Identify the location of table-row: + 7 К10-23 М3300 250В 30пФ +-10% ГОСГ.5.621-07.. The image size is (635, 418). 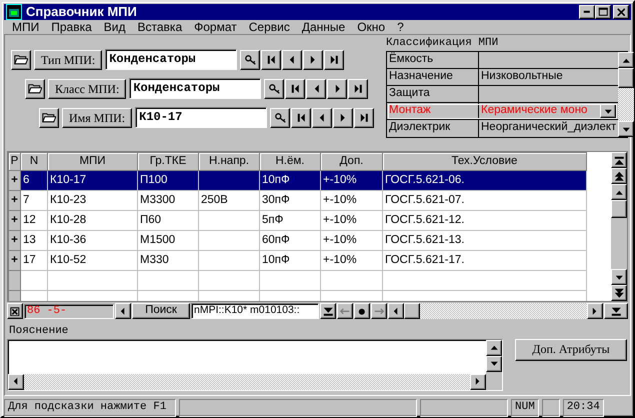
(297, 200).